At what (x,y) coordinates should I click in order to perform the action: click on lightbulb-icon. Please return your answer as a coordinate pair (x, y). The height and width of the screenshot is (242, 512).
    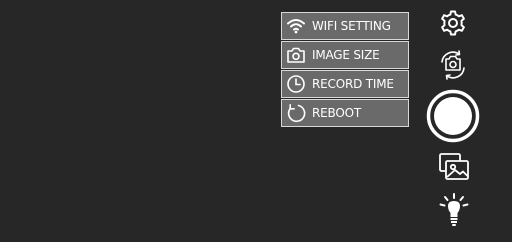
    Looking at the image, I should click on (454, 212).